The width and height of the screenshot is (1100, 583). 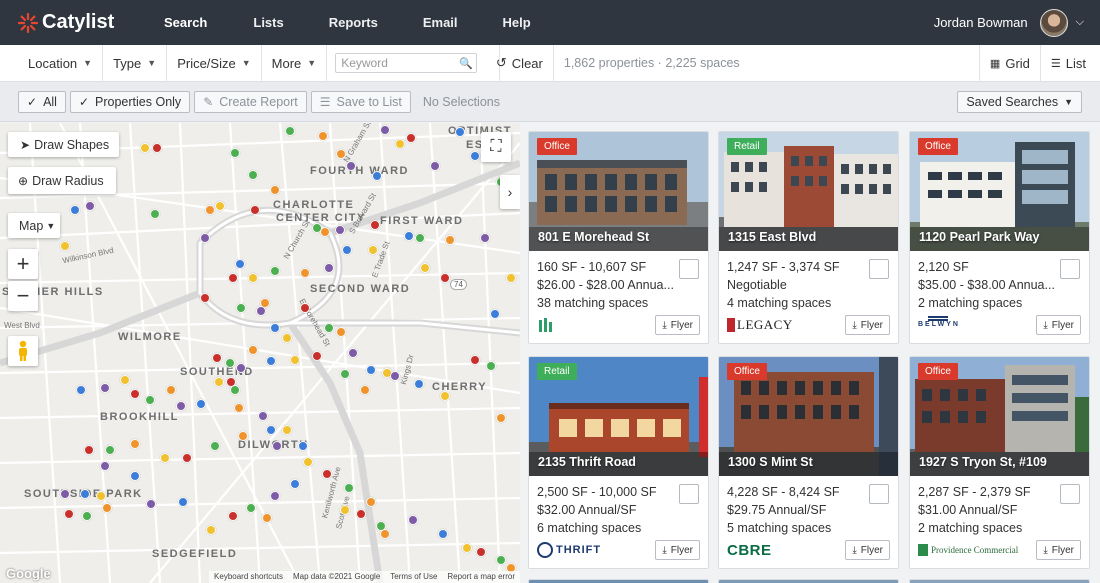 What do you see at coordinates (618, 416) in the screenshot?
I see `property-photo: Retail 2135 Thrift Road` at bounding box center [618, 416].